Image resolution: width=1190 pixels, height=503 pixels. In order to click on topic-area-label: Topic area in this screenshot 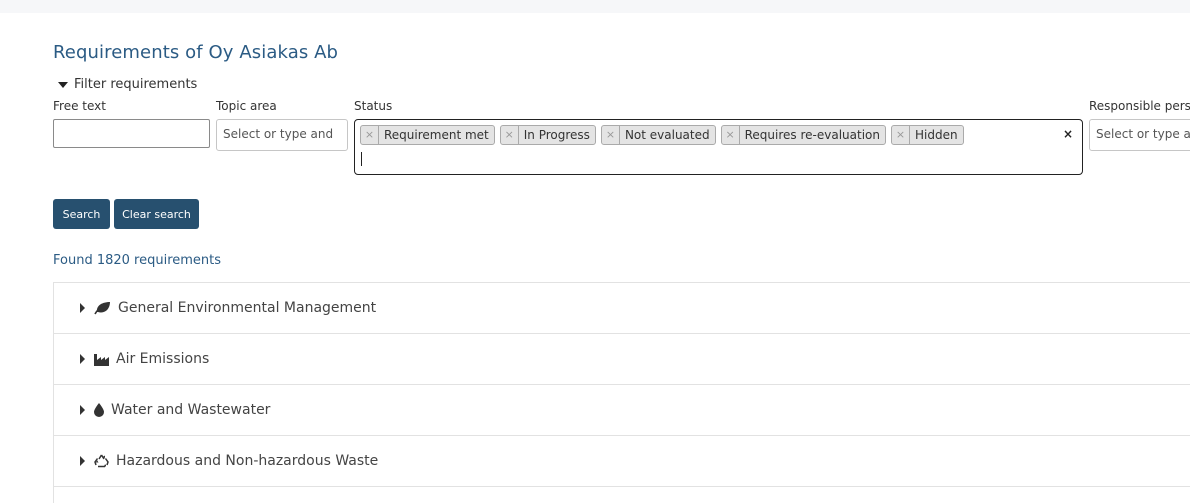, I will do `click(246, 106)`.